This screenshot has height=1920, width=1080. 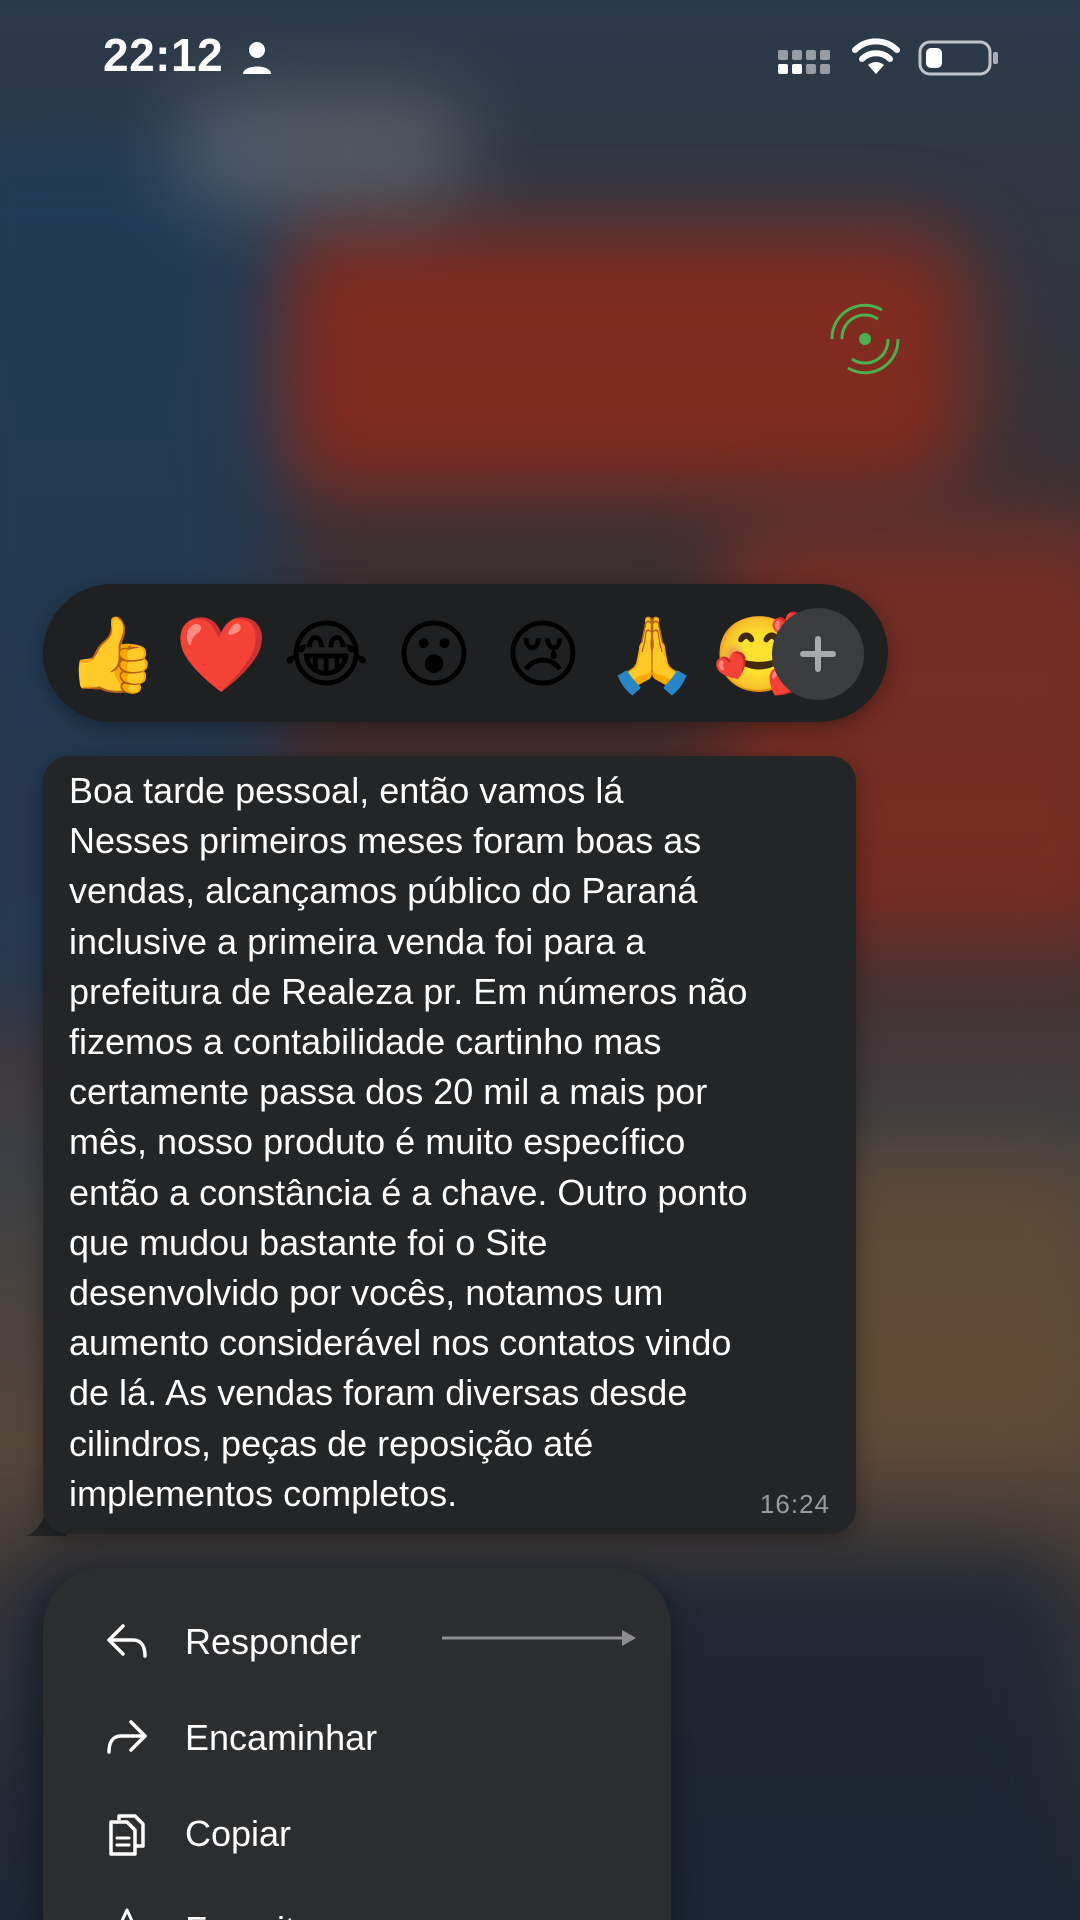 I want to click on reaction-surprised: 😮, so click(x=434, y=655).